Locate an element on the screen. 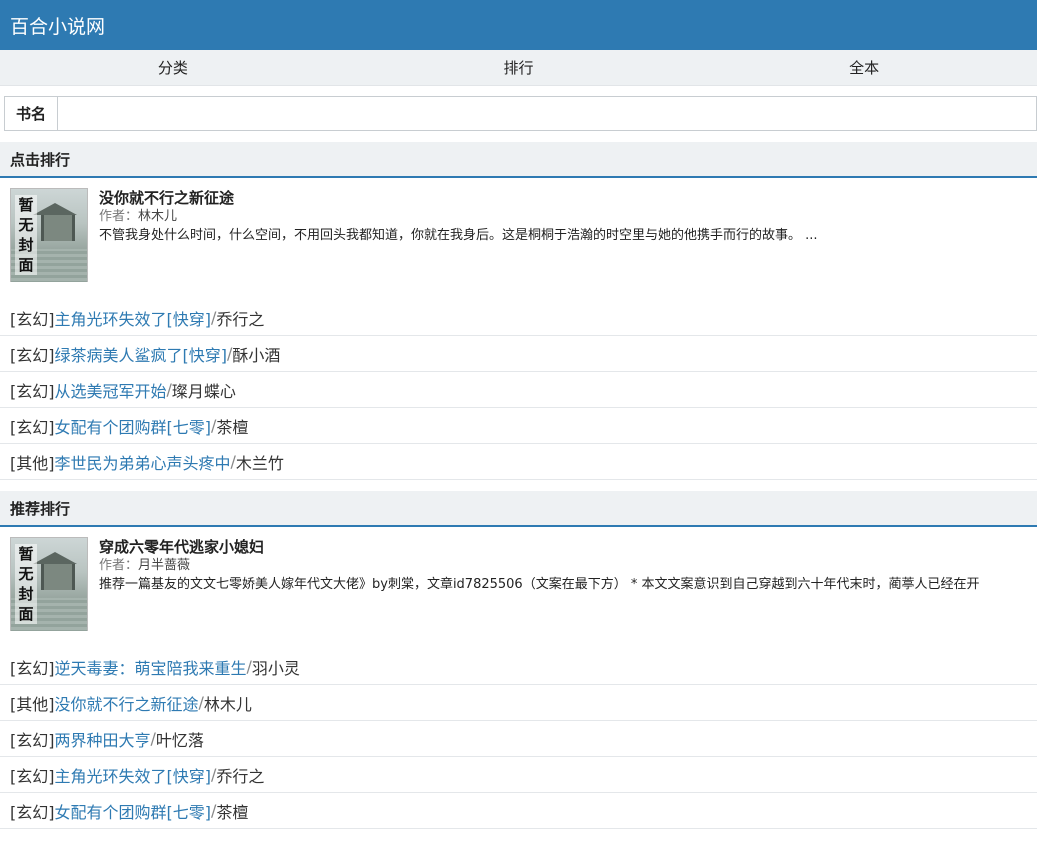 This screenshot has height=848, width=1037. site-title: 百合小说网 is located at coordinates (57, 25).